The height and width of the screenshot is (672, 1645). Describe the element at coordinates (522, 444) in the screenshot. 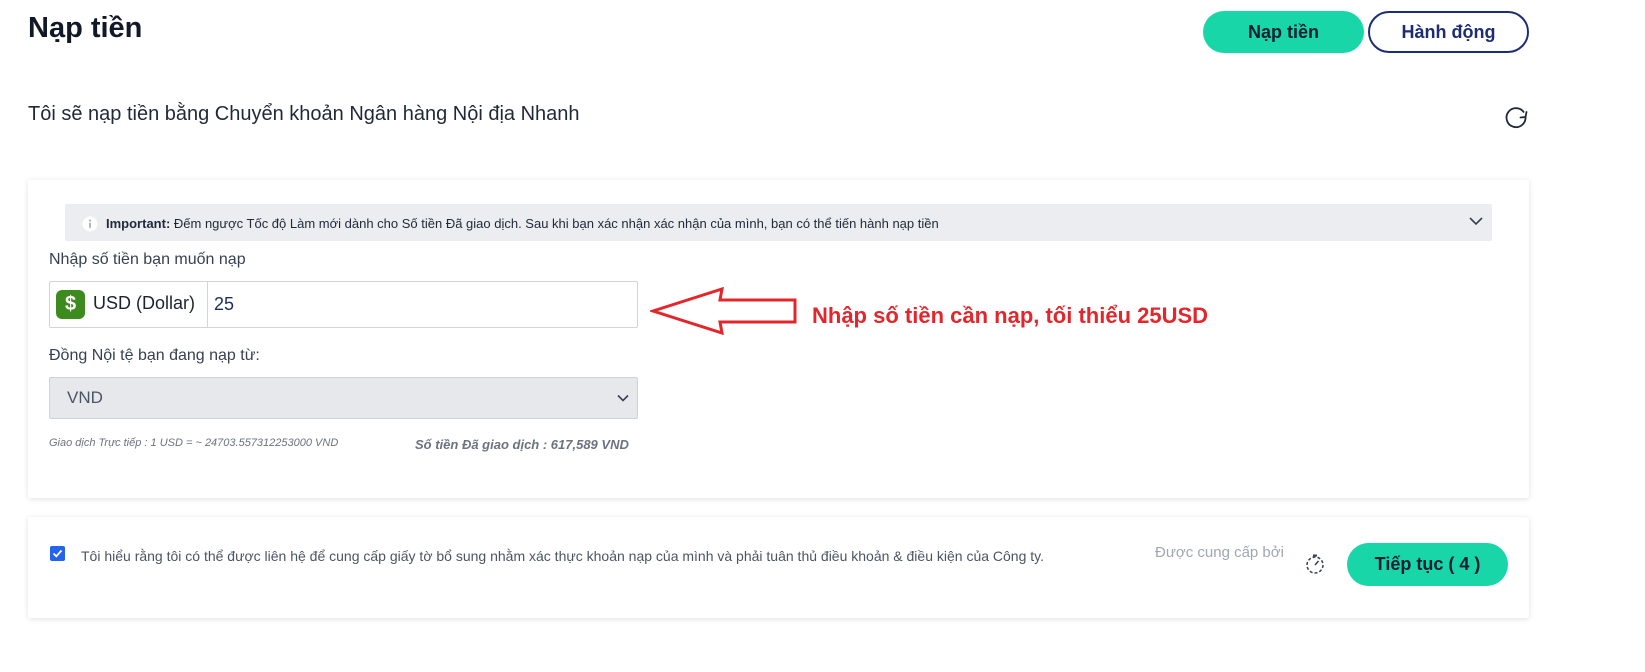

I see `converted-amount-text: Số tiền Đã giao dịch : 617,589 VND` at that location.